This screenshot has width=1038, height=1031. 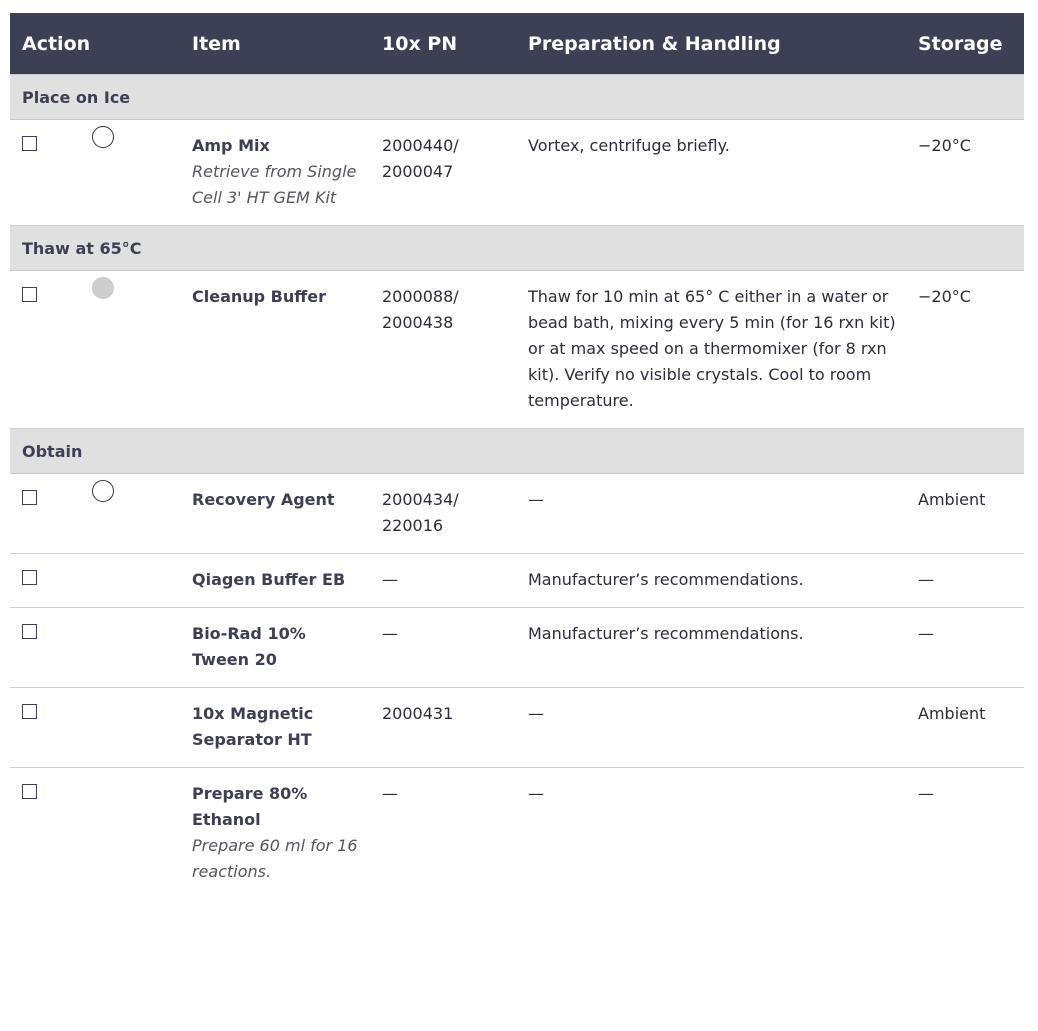 I want to click on prep-cell: Vortex, centrifuge briefly., so click(x=711, y=172).